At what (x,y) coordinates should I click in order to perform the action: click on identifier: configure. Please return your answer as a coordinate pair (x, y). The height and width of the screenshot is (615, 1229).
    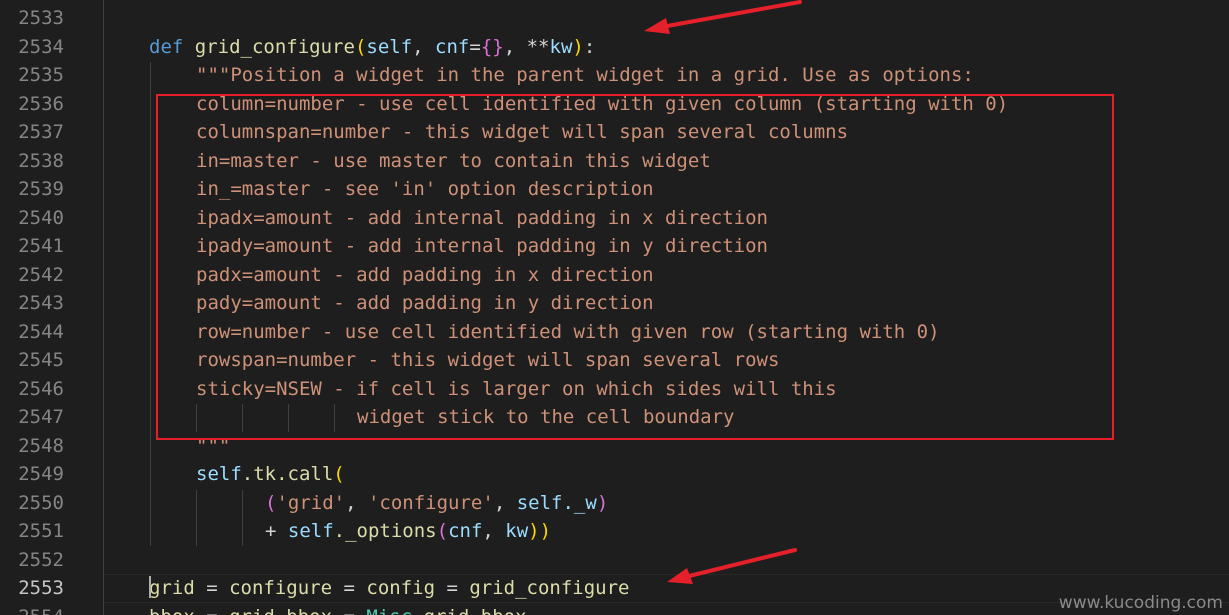
    Looking at the image, I should click on (281, 588).